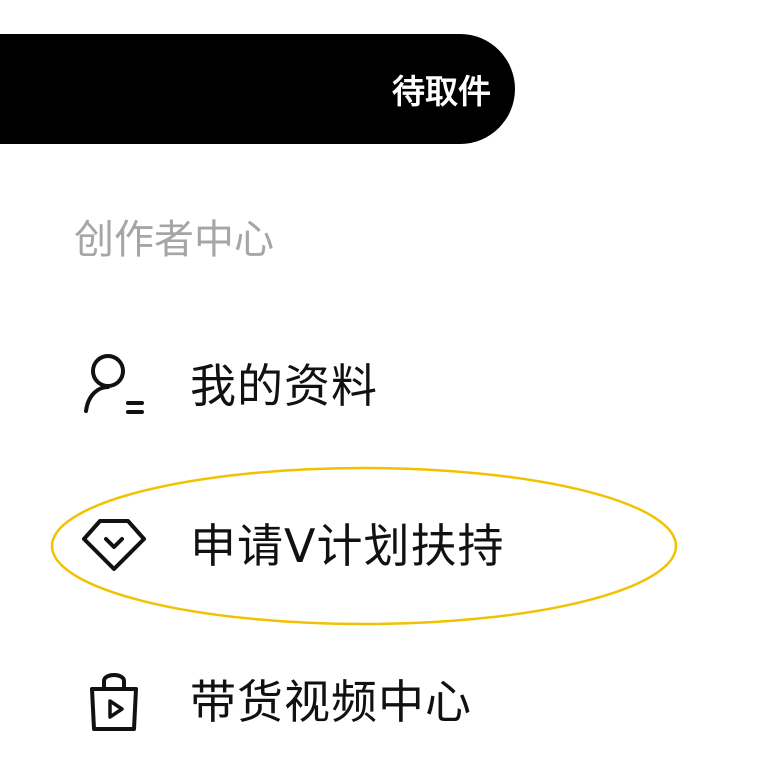 The width and height of the screenshot is (784, 765). What do you see at coordinates (441, 91) in the screenshot?
I see `pending-pickup-label: 待取件` at bounding box center [441, 91].